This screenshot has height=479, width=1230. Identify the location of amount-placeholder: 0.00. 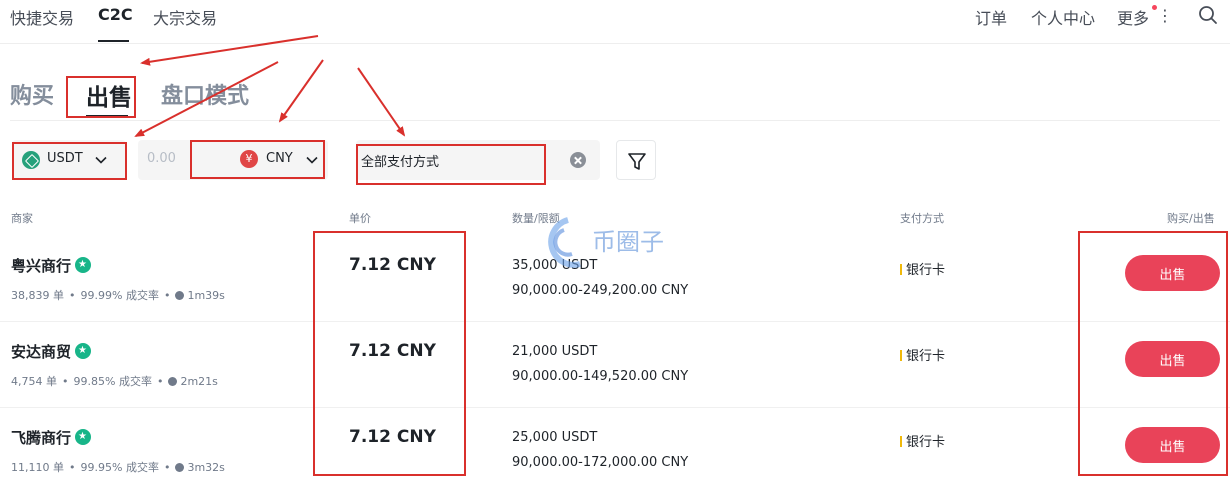
(161, 158).